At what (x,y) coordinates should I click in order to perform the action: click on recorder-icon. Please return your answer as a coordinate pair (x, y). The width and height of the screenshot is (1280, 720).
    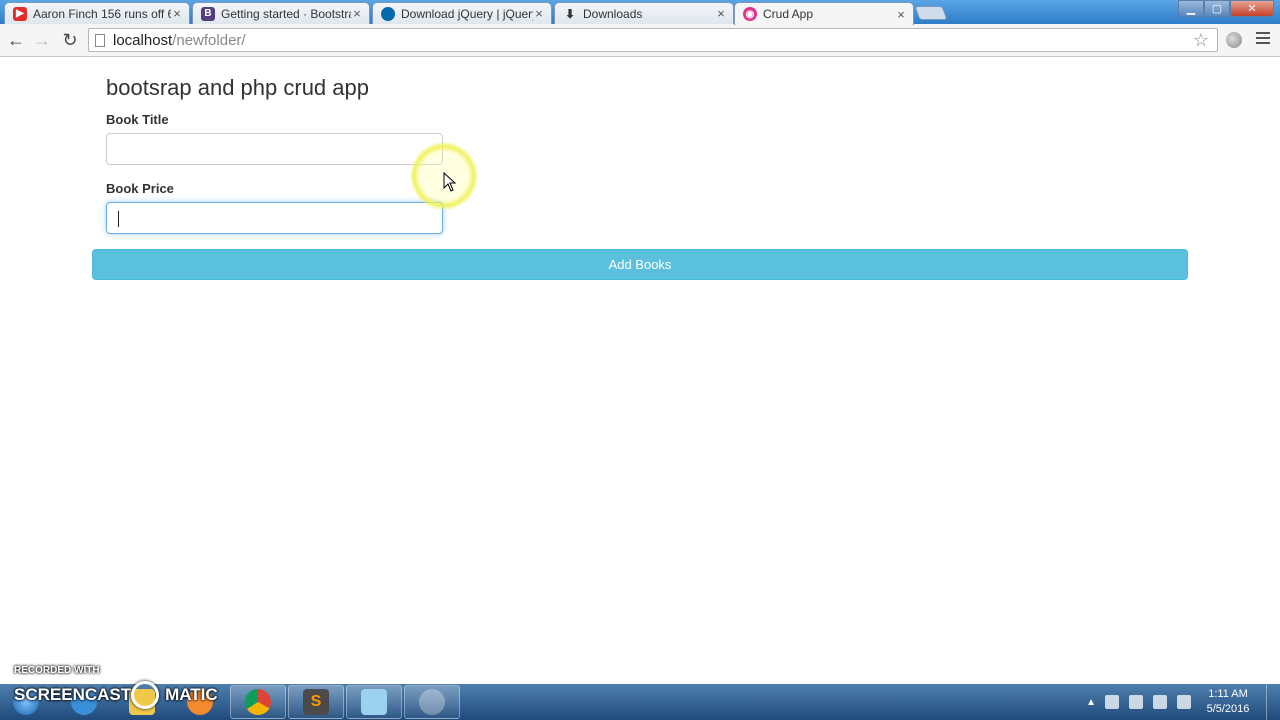
    Looking at the image, I should click on (432, 702).